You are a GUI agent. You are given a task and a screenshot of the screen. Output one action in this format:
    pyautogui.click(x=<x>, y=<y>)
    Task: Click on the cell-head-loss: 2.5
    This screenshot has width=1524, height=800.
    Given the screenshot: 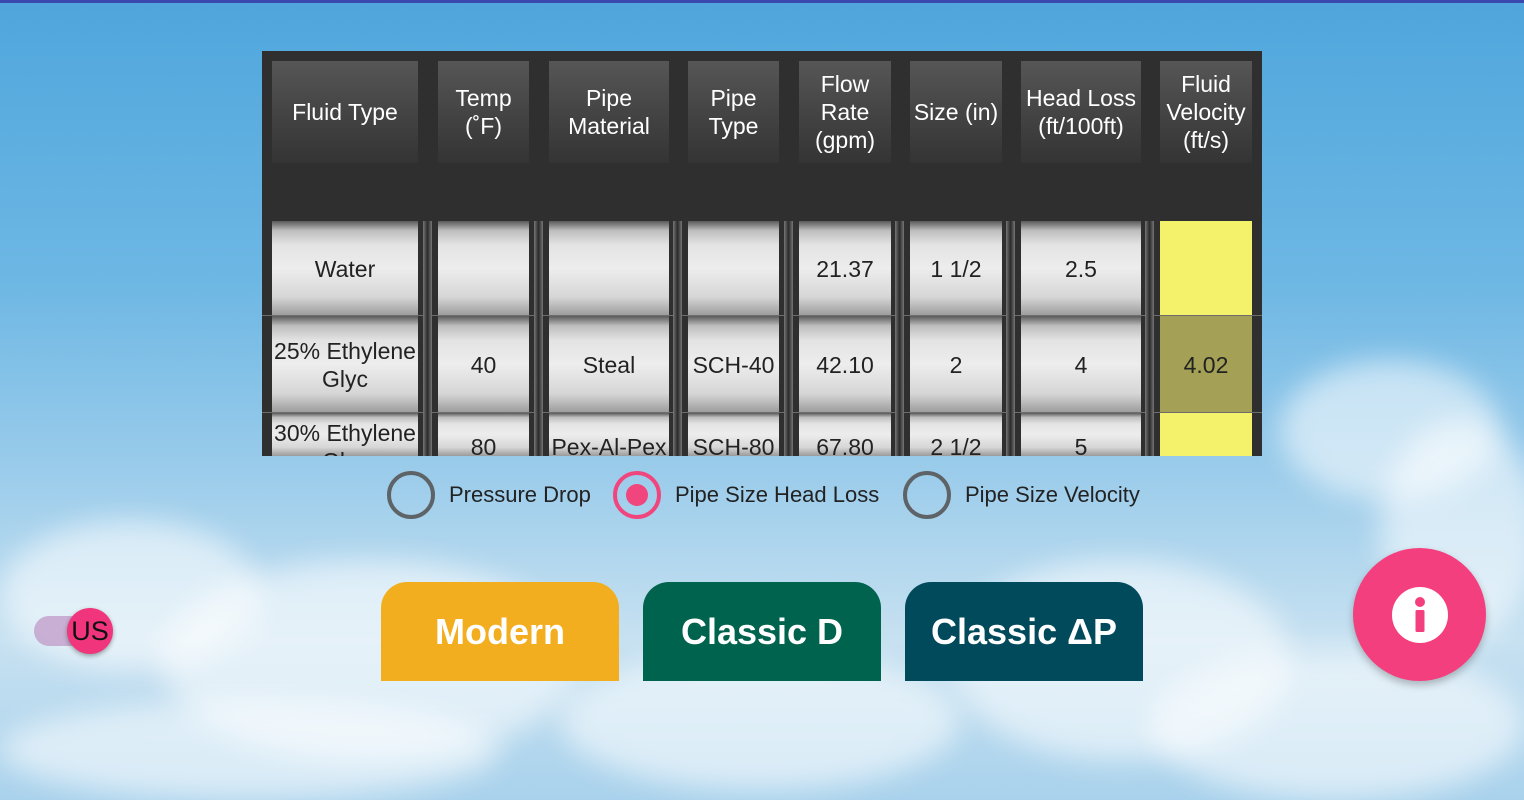 What is the action you would take?
    pyautogui.click(x=1081, y=268)
    